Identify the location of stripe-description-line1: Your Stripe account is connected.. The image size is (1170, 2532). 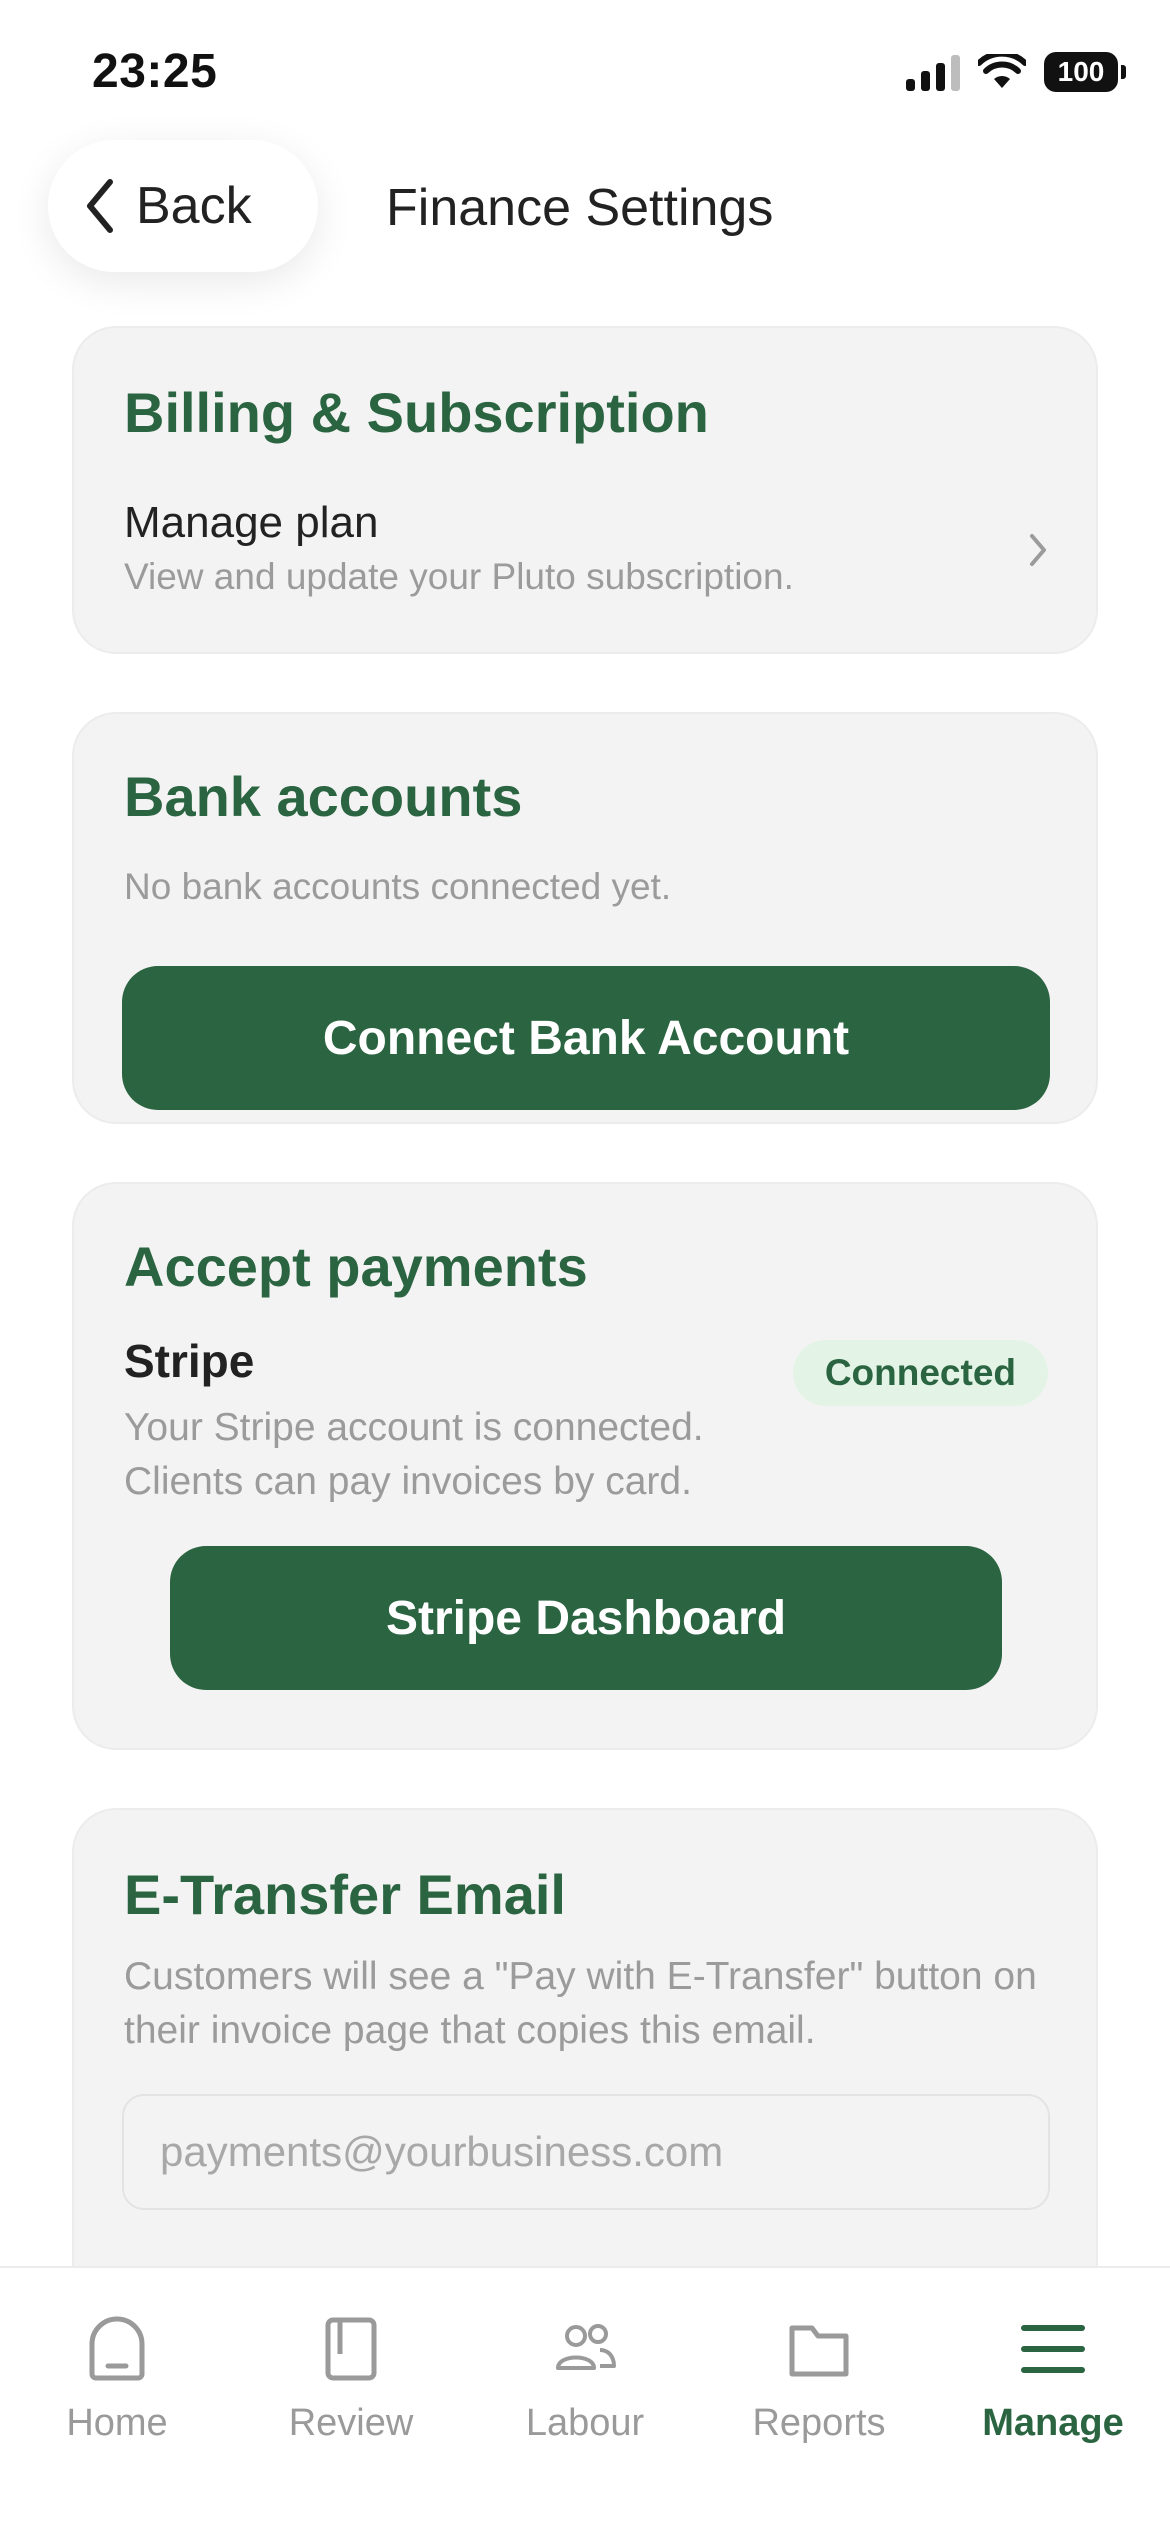
(414, 1427).